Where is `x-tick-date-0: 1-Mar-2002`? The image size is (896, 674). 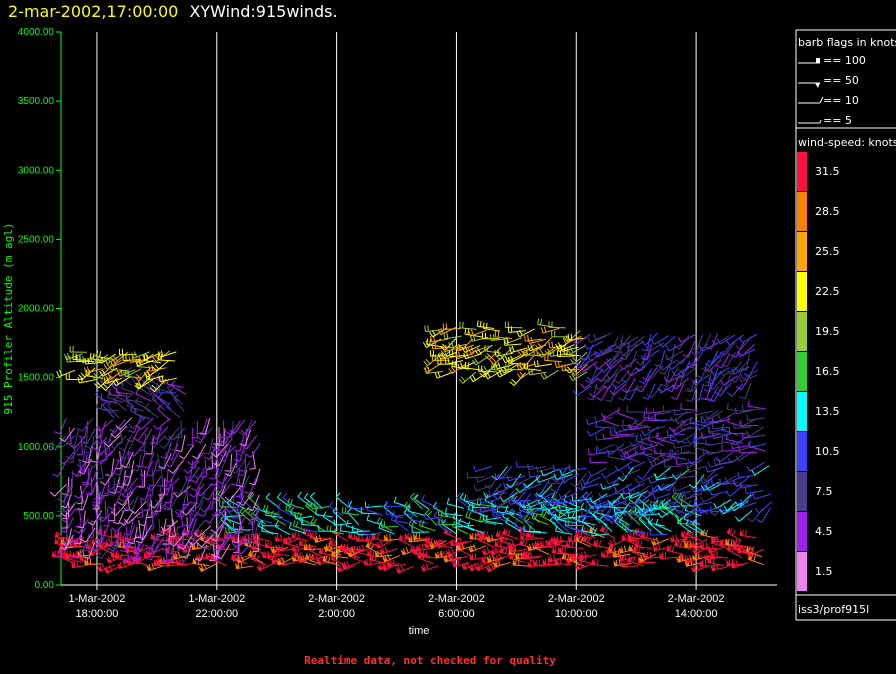 x-tick-date-0: 1-Mar-2002 is located at coordinates (97, 599).